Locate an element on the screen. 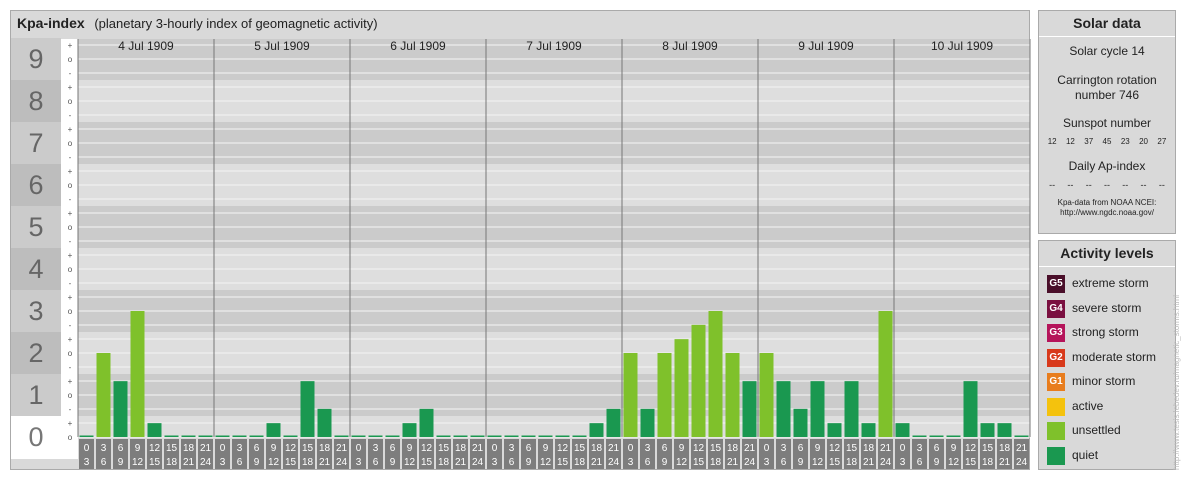 The height and width of the screenshot is (480, 1184). day-label: 6 Jul 1909 is located at coordinates (418, 46).